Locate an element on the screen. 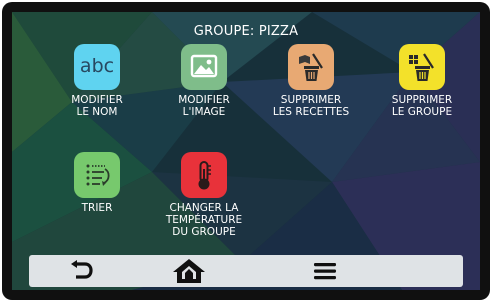 The height and width of the screenshot is (304, 496). tile-label: CHANGER LA TEMPÉRATURE DU GROUPE is located at coordinates (204, 220).